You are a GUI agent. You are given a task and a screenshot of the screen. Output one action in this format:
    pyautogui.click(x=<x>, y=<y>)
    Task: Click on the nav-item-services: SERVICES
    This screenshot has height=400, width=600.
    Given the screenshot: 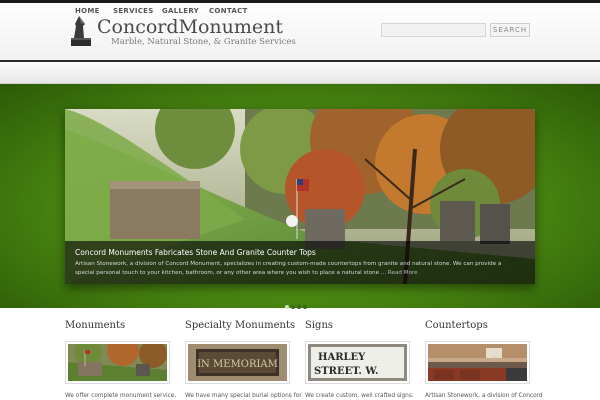 What is the action you would take?
    pyautogui.click(x=133, y=11)
    